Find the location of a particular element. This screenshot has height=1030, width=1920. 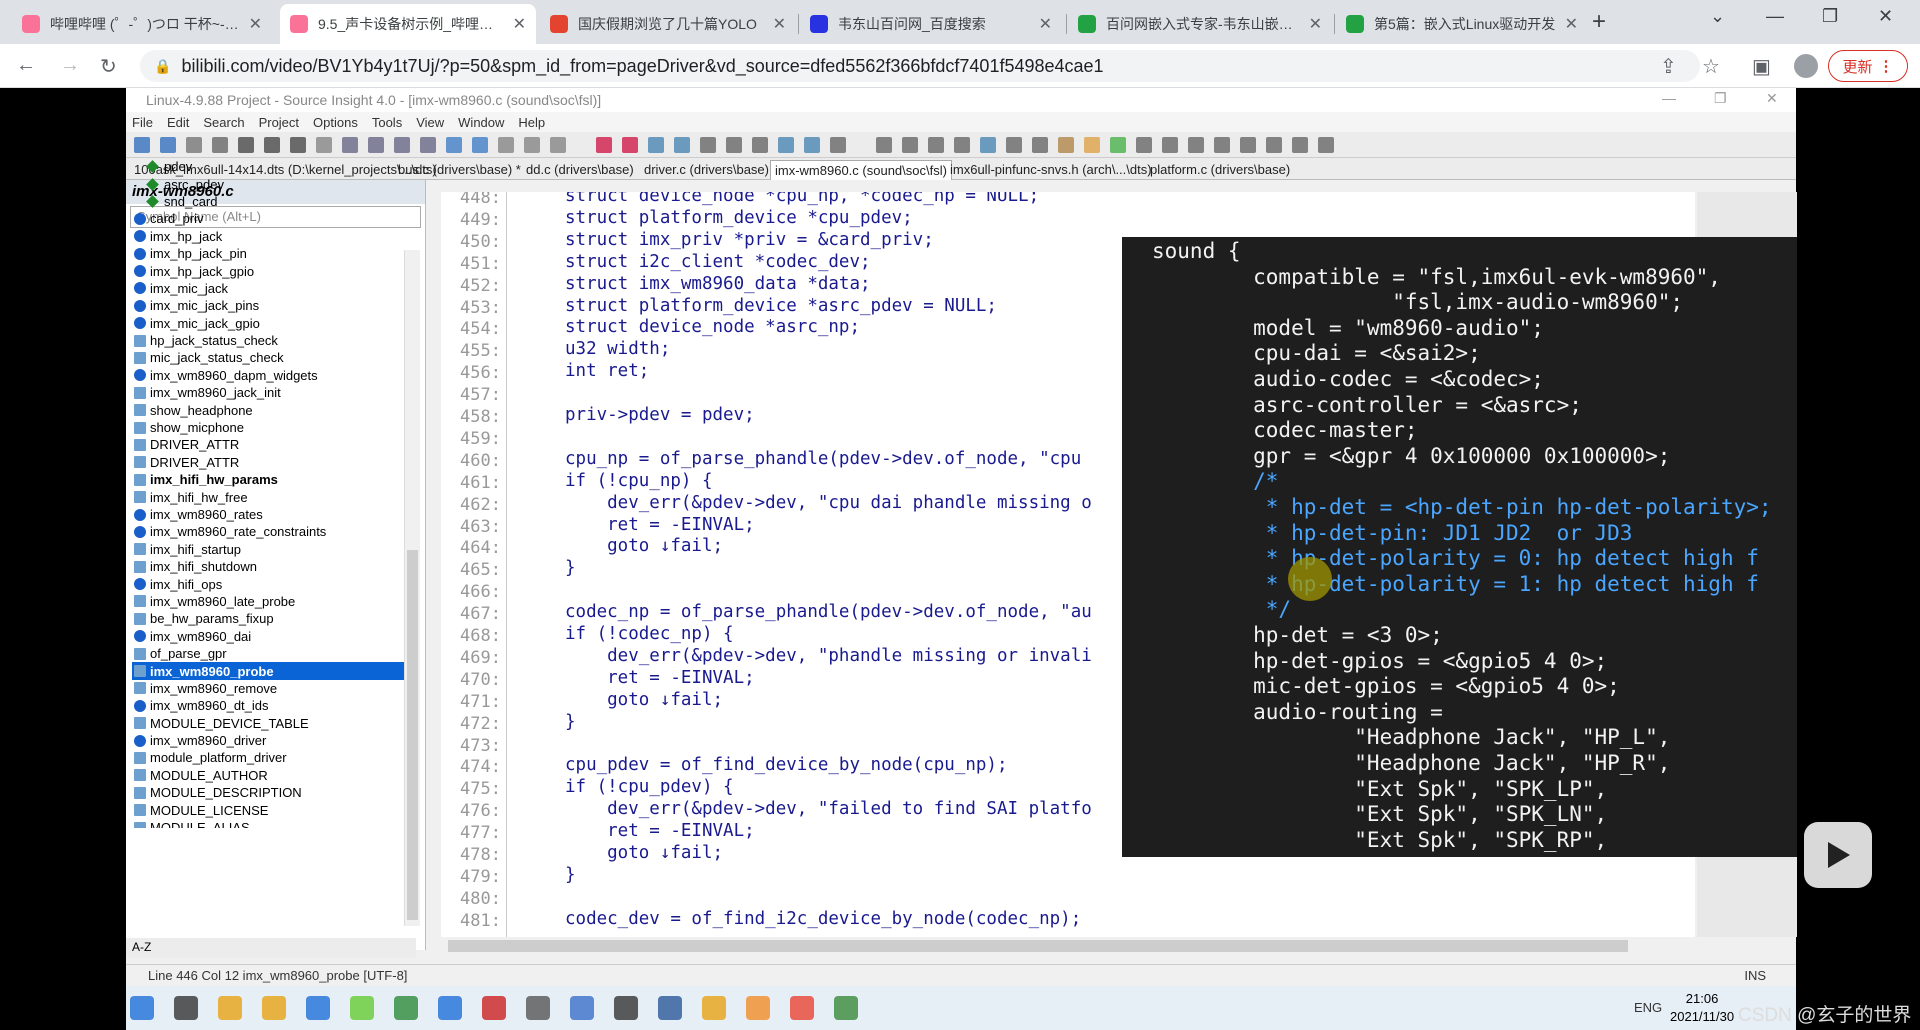

profile-avatar is located at coordinates (1806, 66).